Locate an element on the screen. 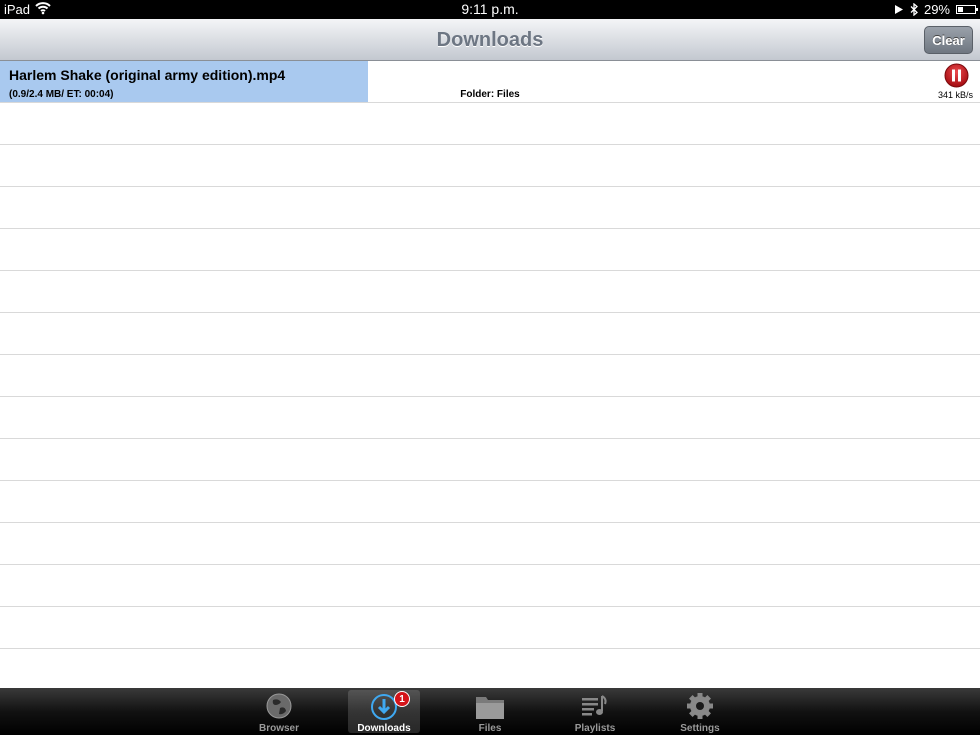  badge: 1 is located at coordinates (402, 699).